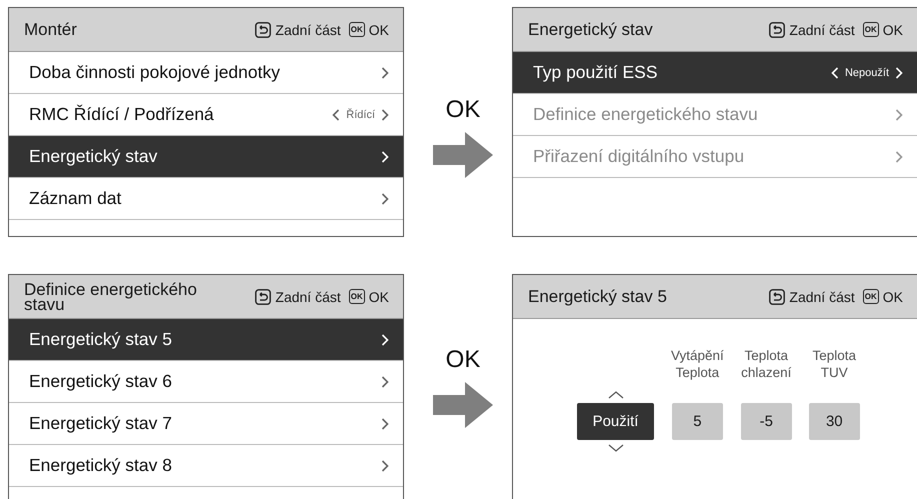  Describe the element at coordinates (336, 114) in the screenshot. I see `chevron-left-icon` at that location.